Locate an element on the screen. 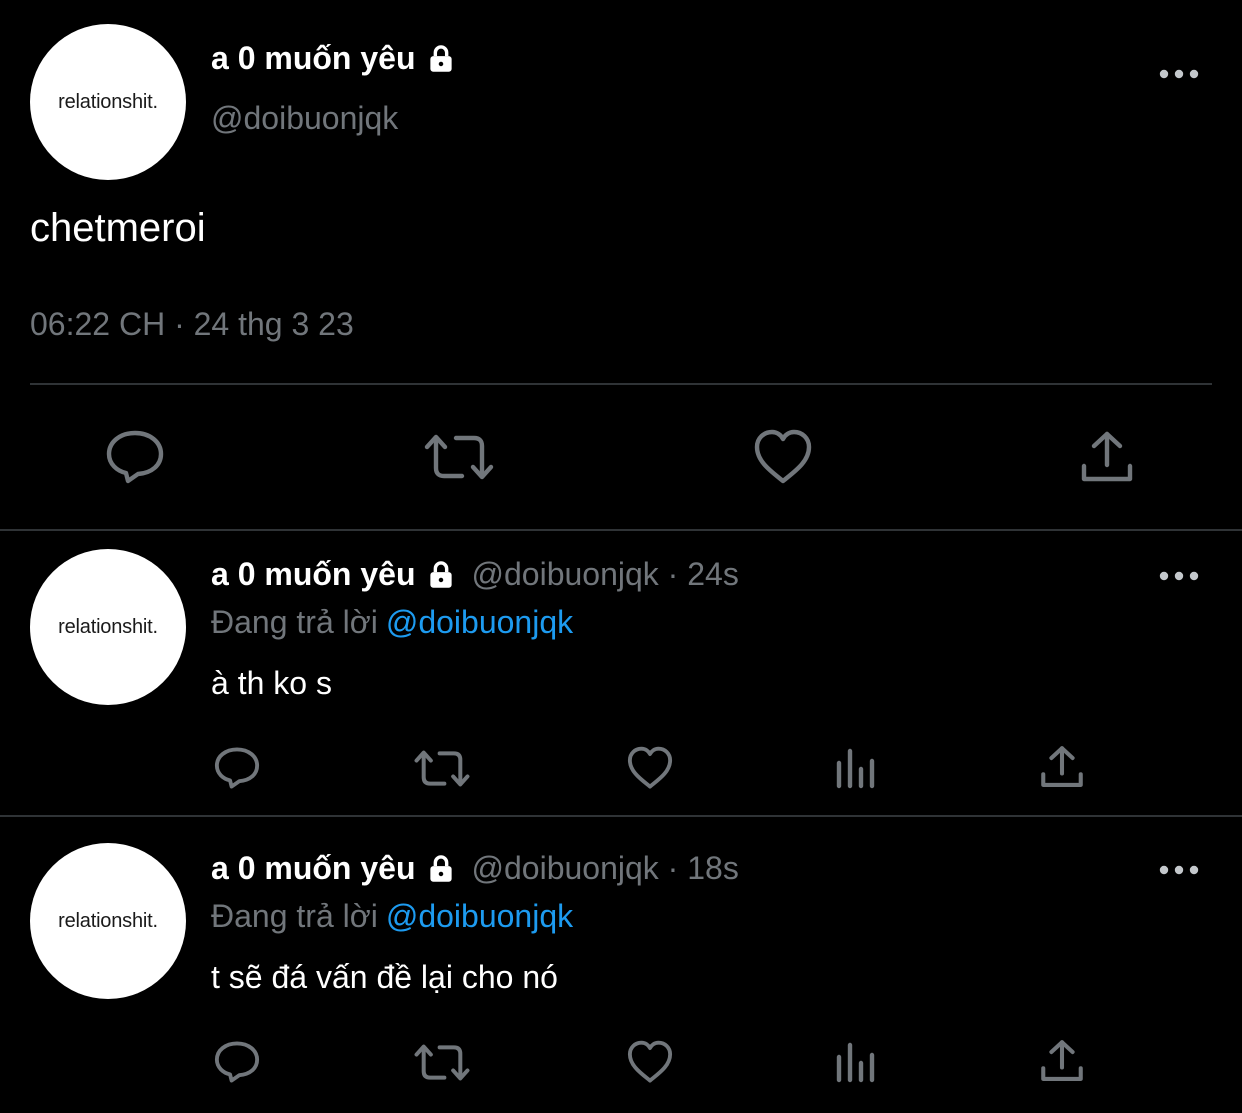  tweet-timestamp: 06:22 CH · 24 thg 3 23 is located at coordinates (192, 324).